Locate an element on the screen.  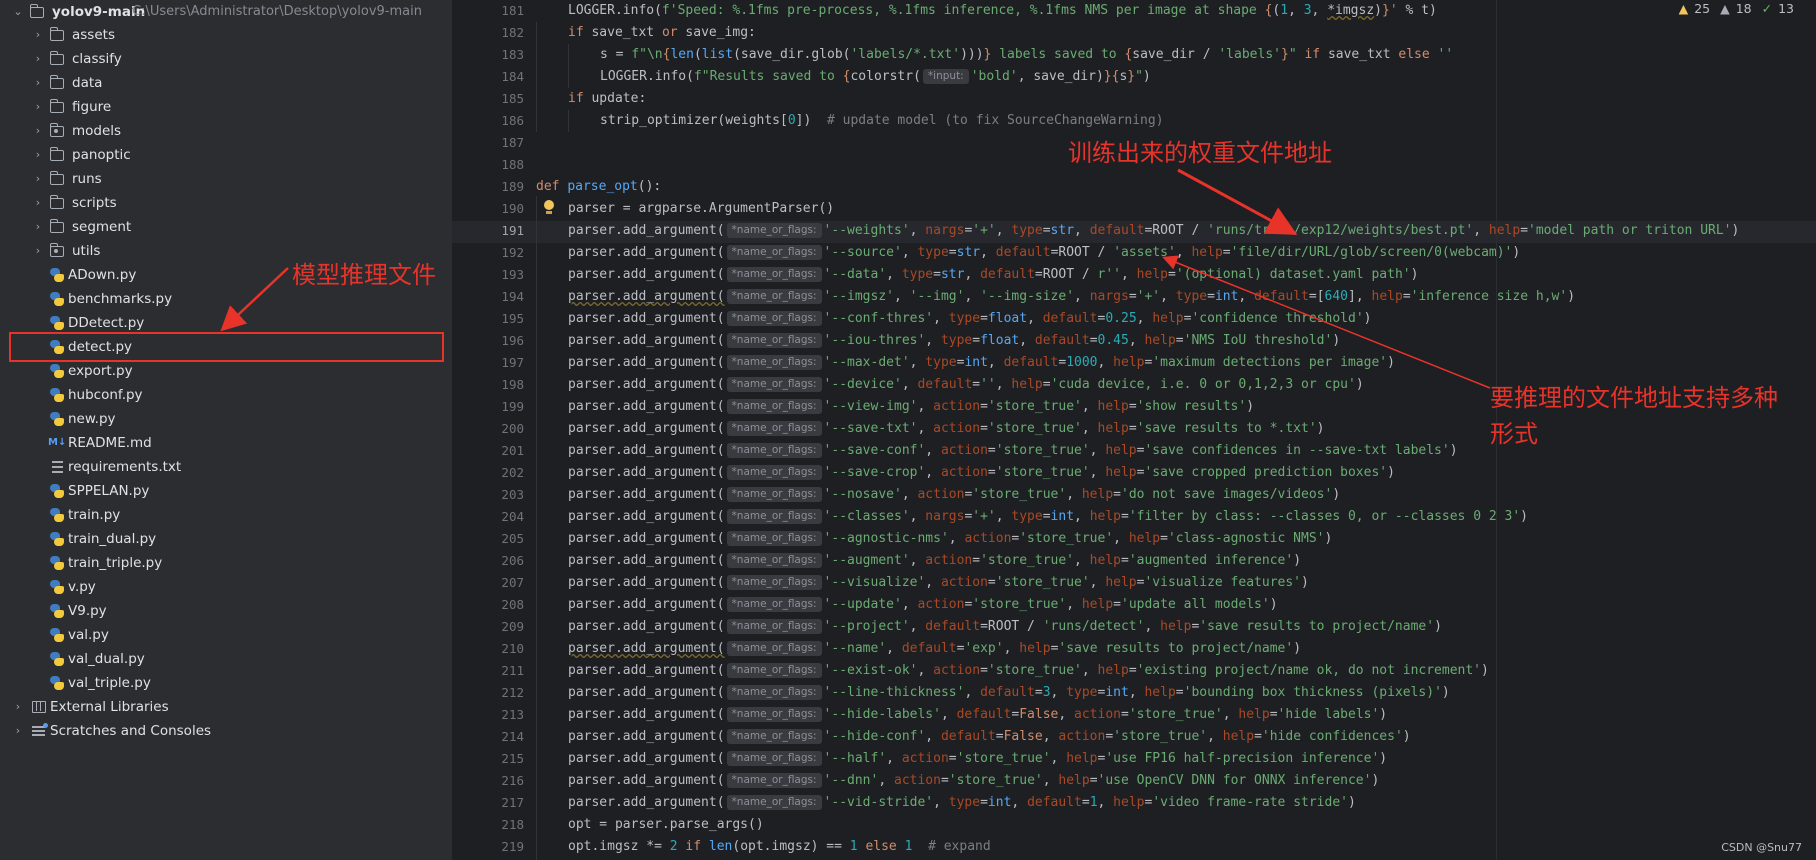
tree-file-val-py: val.py is located at coordinates (226, 635).